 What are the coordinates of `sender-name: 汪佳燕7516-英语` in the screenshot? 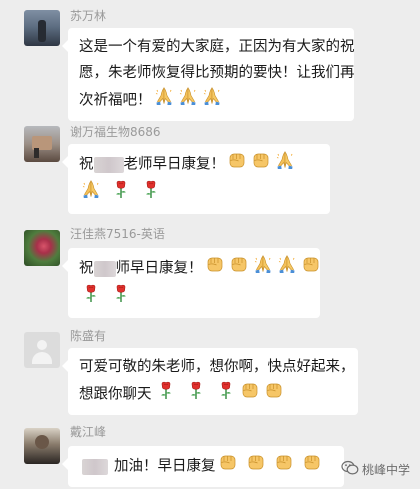 It's located at (117, 234).